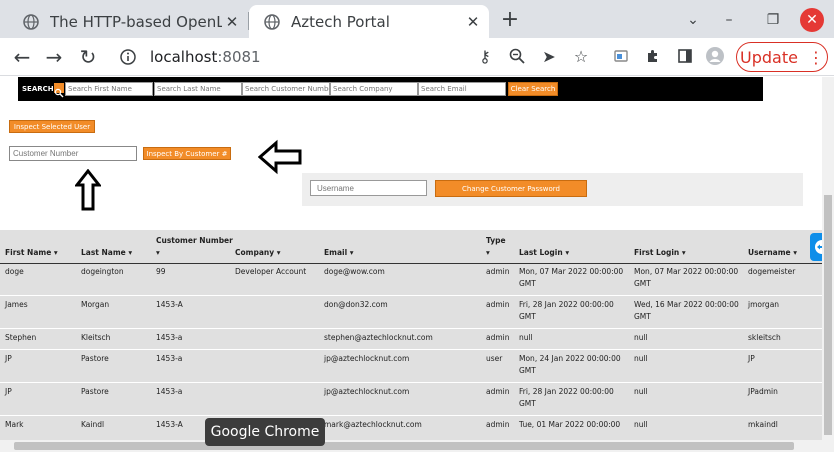 The height and width of the screenshot is (452, 834). I want to click on profile-avatar-icon, so click(715, 56).